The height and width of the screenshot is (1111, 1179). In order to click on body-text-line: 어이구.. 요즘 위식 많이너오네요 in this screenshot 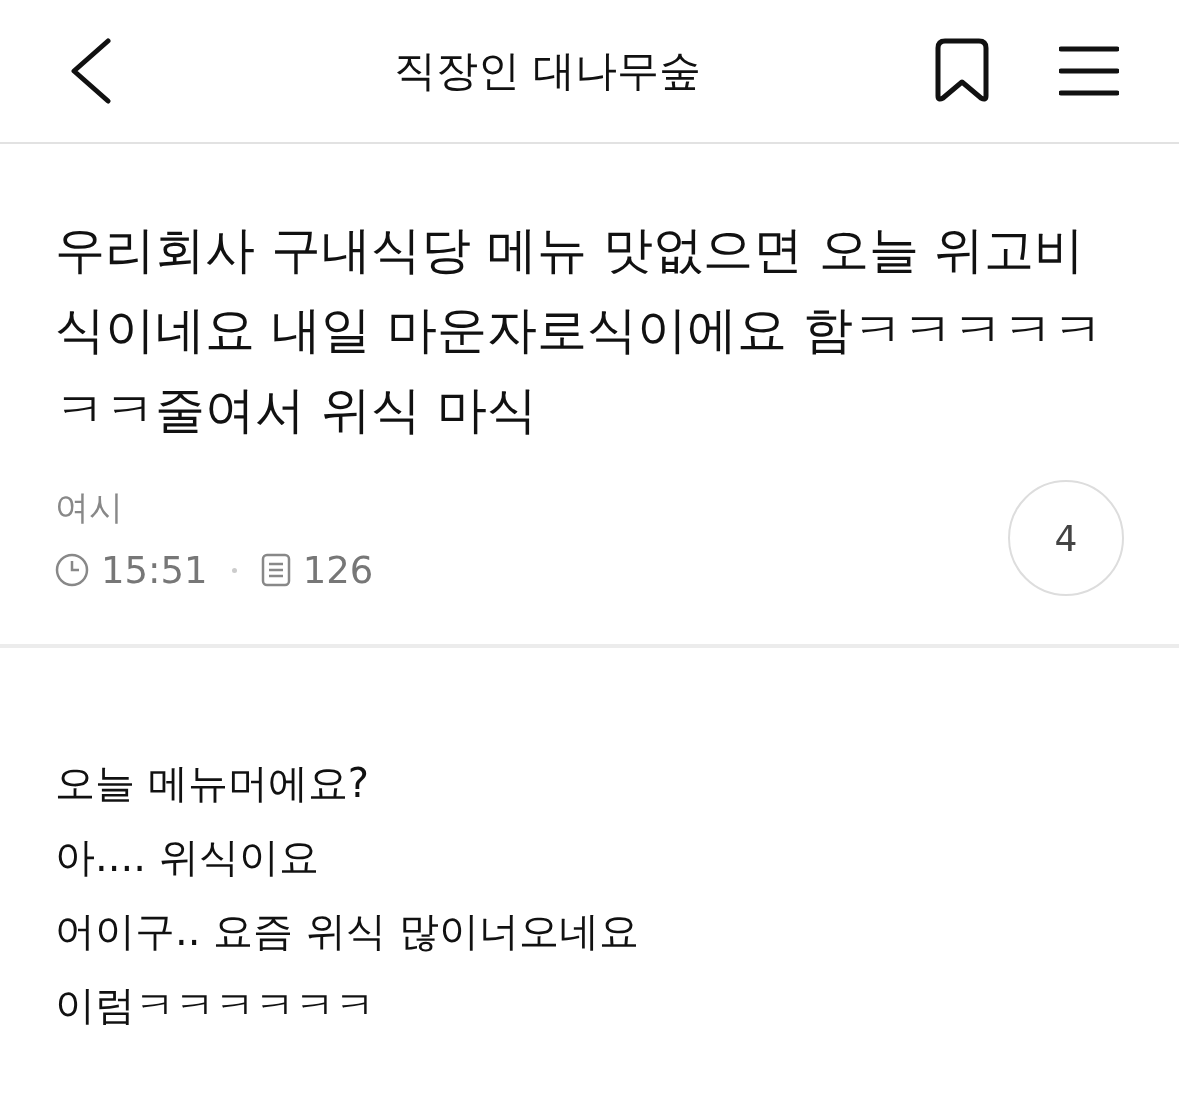, I will do `click(347, 931)`.